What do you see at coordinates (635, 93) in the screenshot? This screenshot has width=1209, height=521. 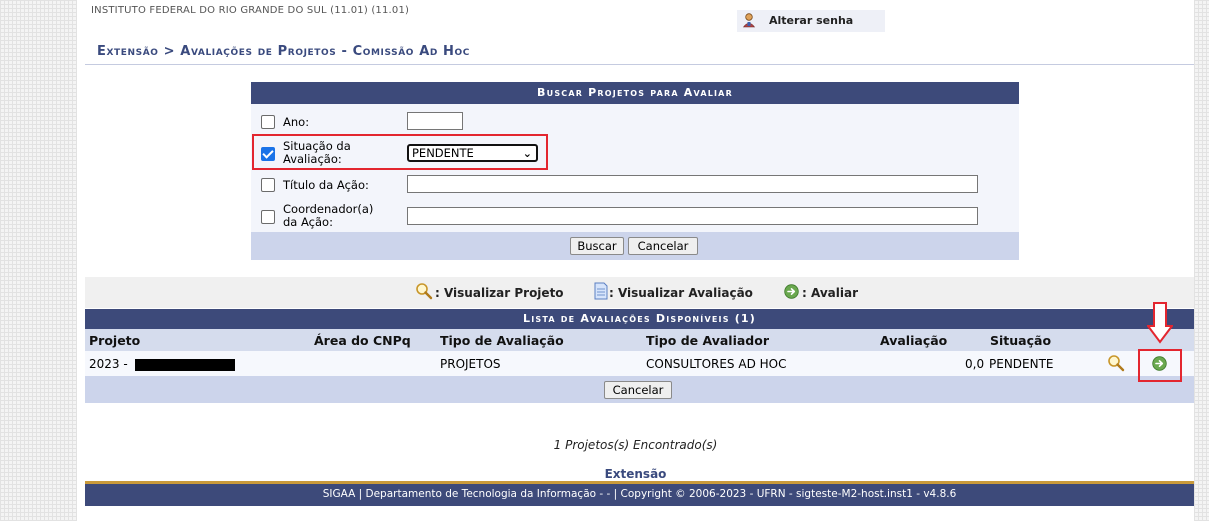 I see `search-form-title: Buscar Projetos para Avaliar` at bounding box center [635, 93].